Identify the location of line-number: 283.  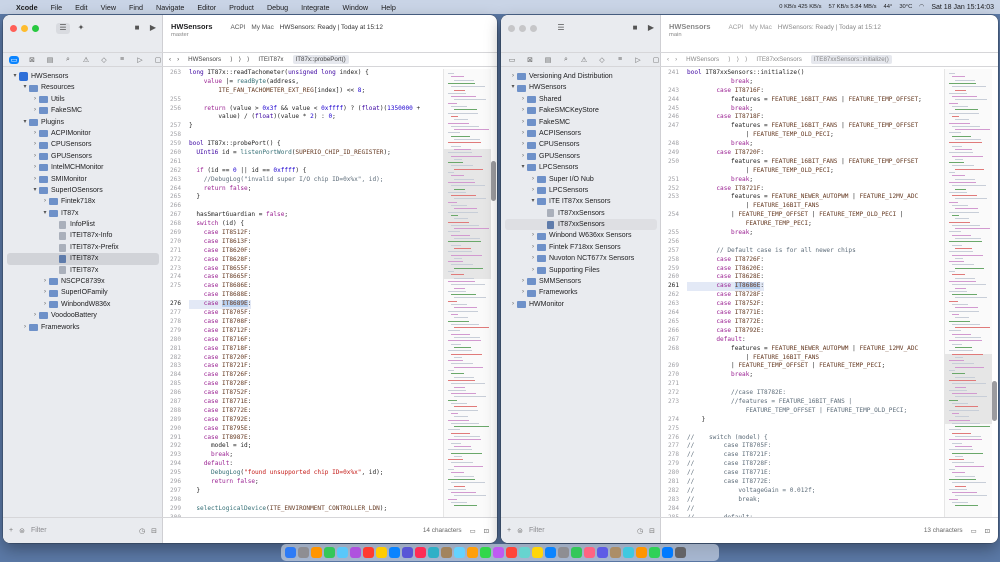
(176, 366).